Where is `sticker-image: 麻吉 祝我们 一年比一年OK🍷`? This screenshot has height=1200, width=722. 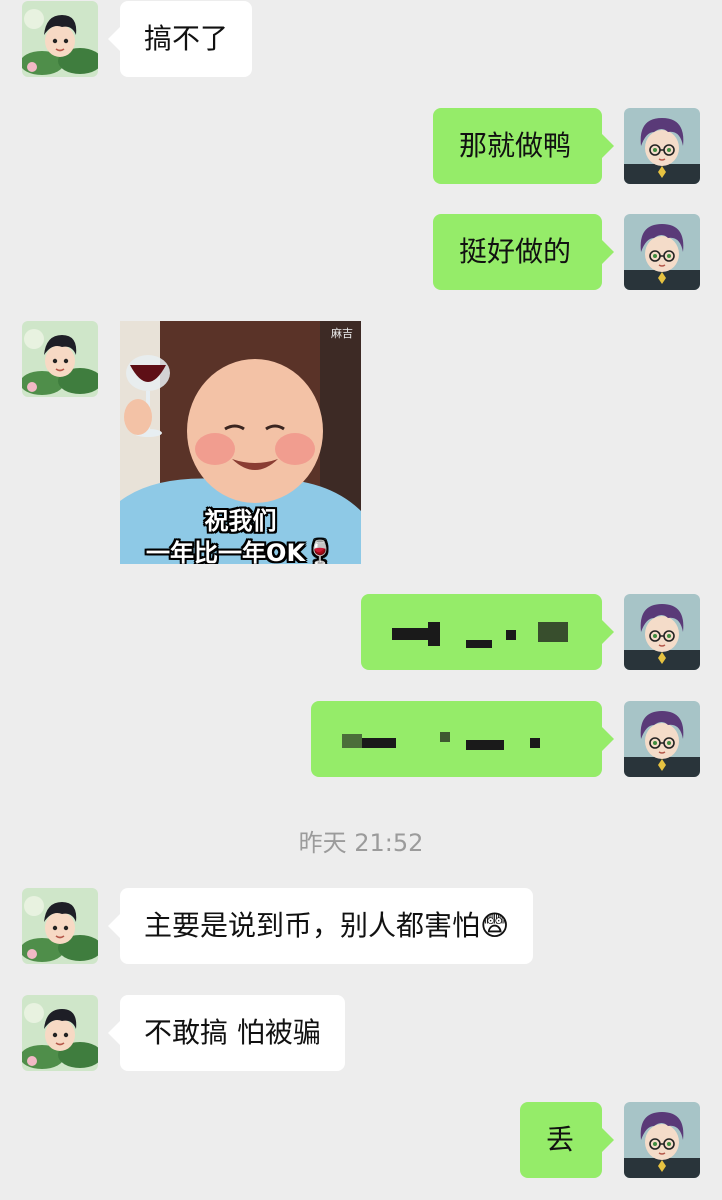 sticker-image: 麻吉 祝我们 一年比一年OK🍷 is located at coordinates (240, 442).